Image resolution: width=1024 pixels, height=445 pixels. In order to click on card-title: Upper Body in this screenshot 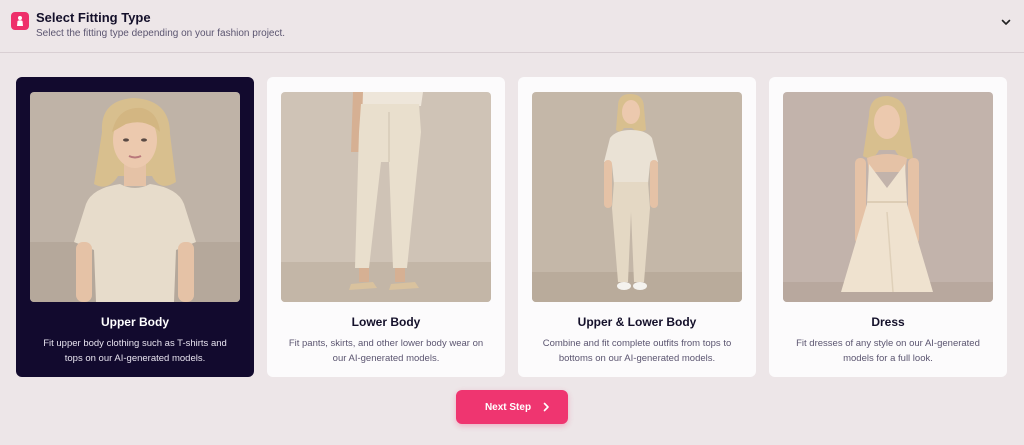, I will do `click(134, 322)`.